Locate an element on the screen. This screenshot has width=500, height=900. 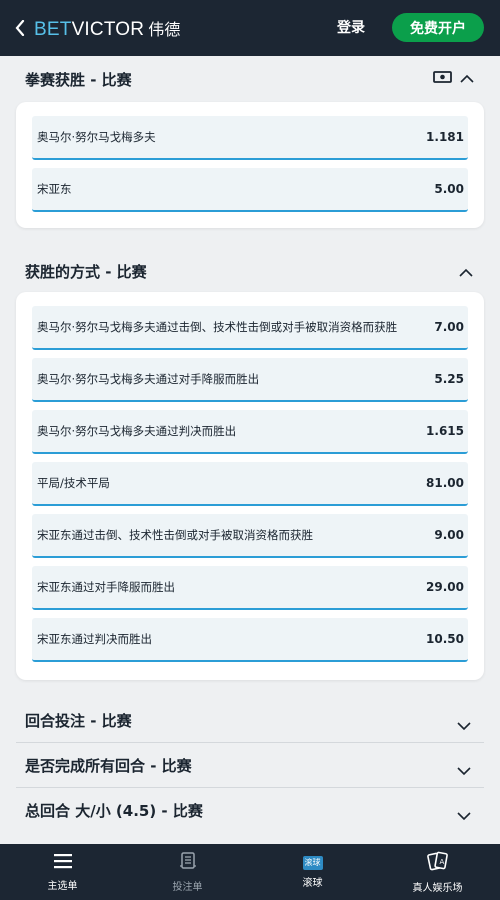
nav-label-main-menu: 主选单 is located at coordinates (62, 886).